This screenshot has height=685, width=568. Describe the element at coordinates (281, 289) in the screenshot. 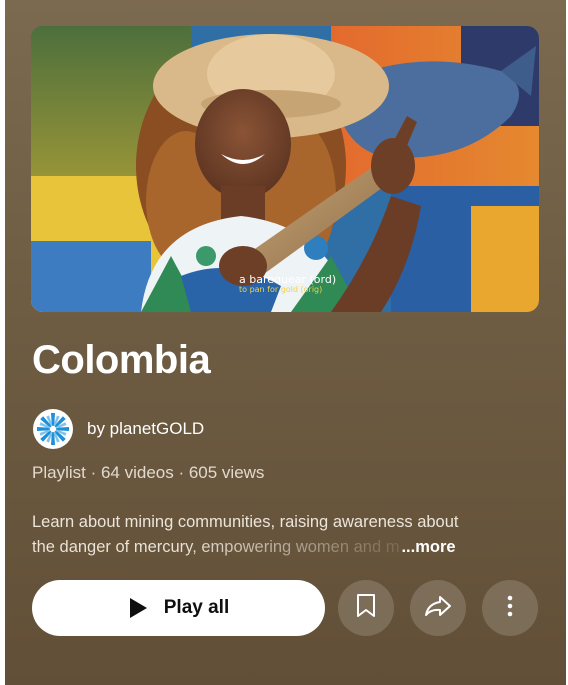

I see `caption-line-2: to pan for gold (orig)` at that location.